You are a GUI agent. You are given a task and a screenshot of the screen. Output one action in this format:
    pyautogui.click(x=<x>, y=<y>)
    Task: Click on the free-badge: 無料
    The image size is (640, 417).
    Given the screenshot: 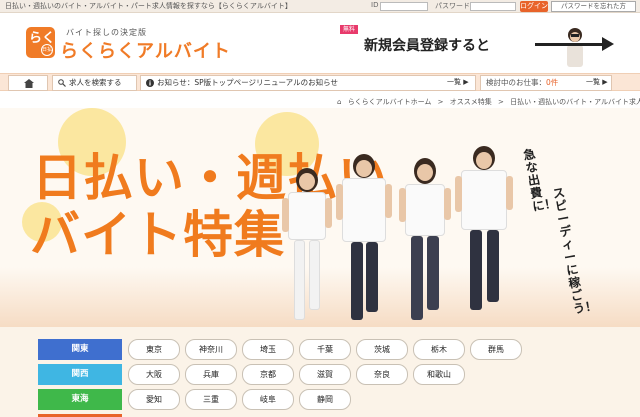 What is the action you would take?
    pyautogui.click(x=349, y=29)
    